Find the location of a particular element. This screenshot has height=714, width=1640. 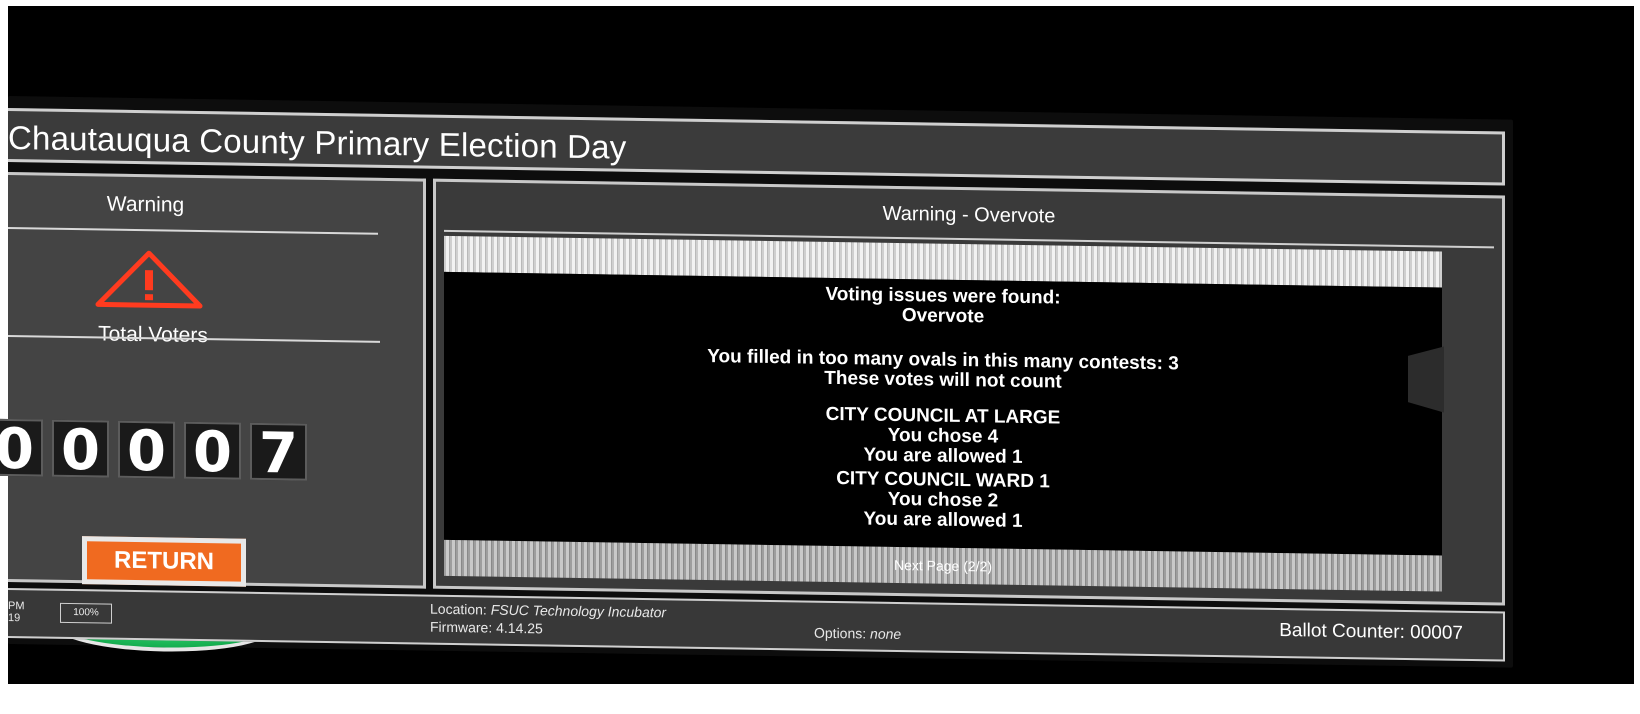

date-text: 19 is located at coordinates (14, 618).